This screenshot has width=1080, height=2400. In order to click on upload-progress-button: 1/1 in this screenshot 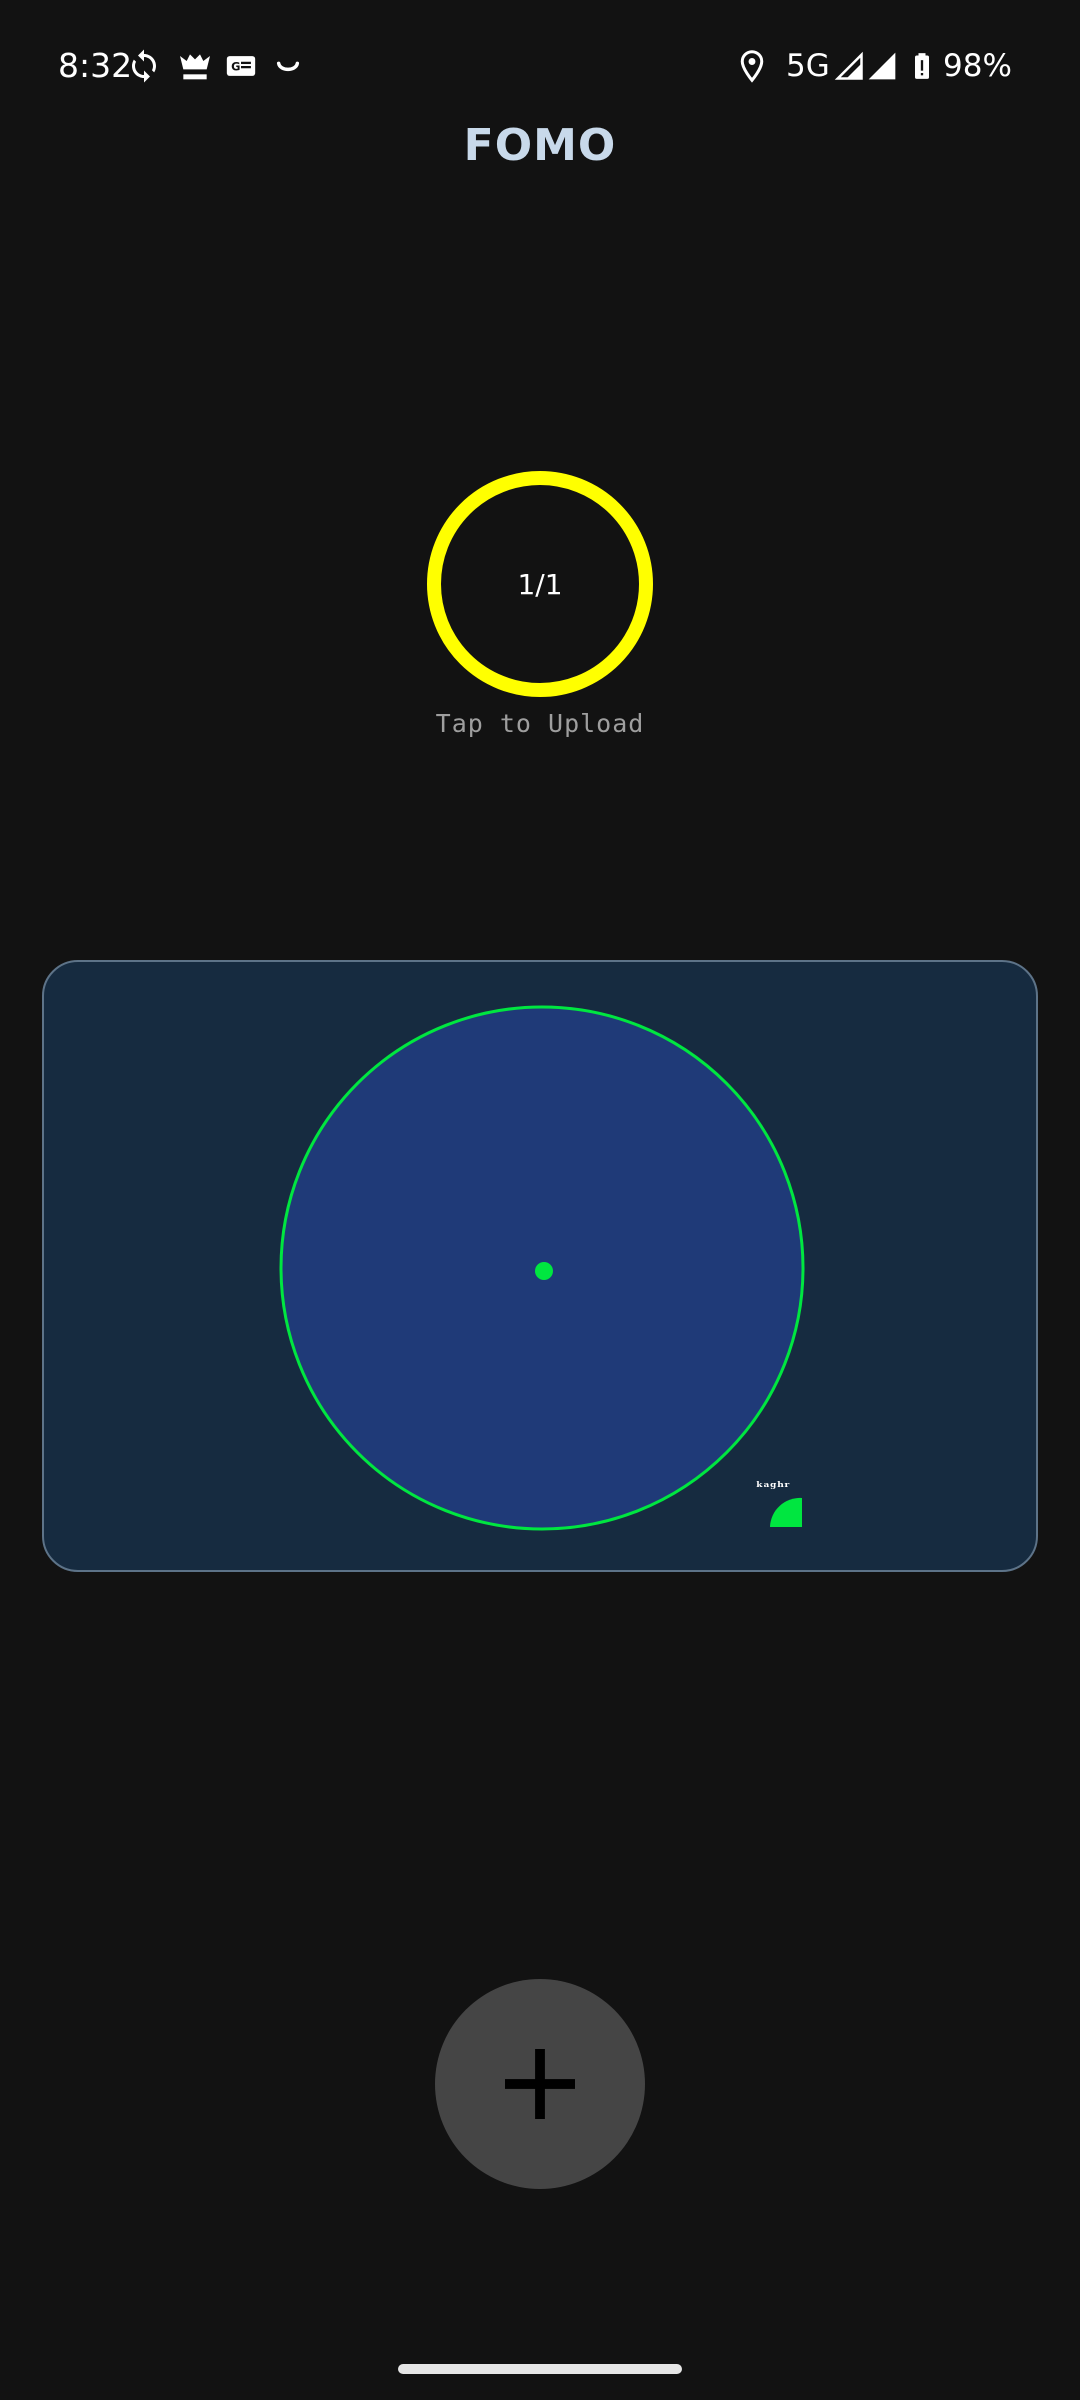, I will do `click(540, 584)`.